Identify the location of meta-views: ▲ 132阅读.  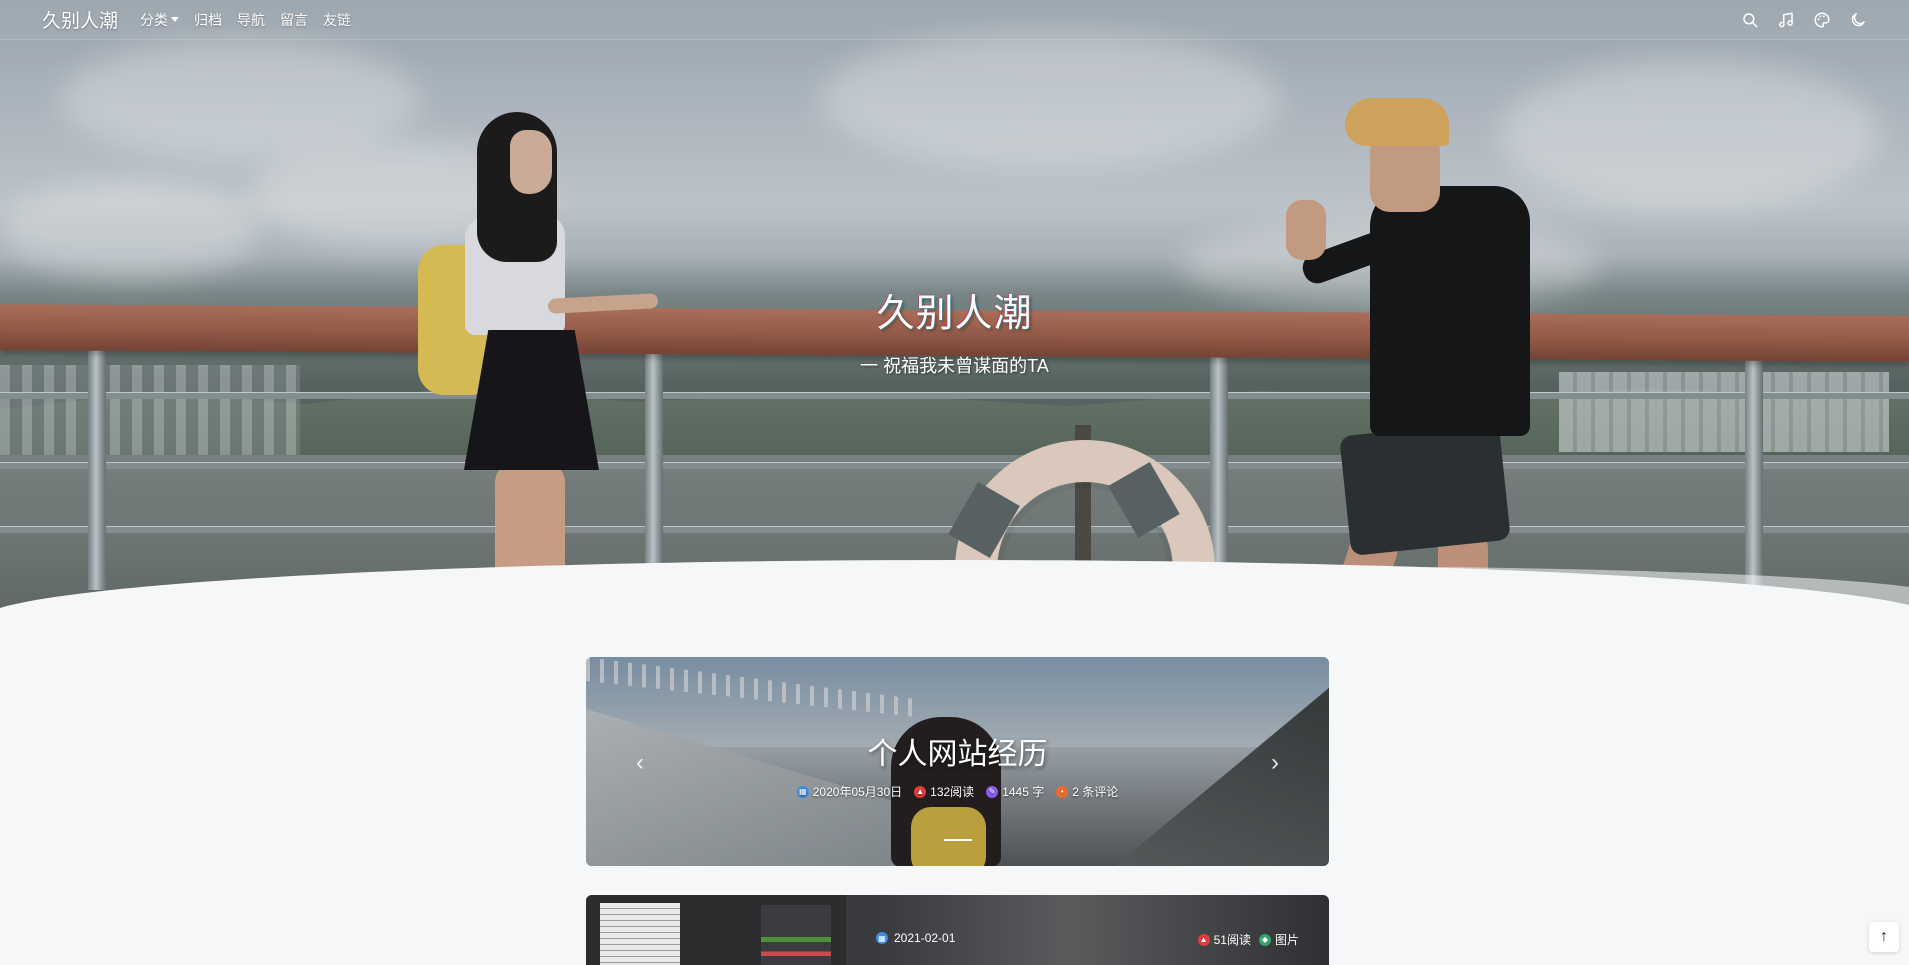
(944, 791).